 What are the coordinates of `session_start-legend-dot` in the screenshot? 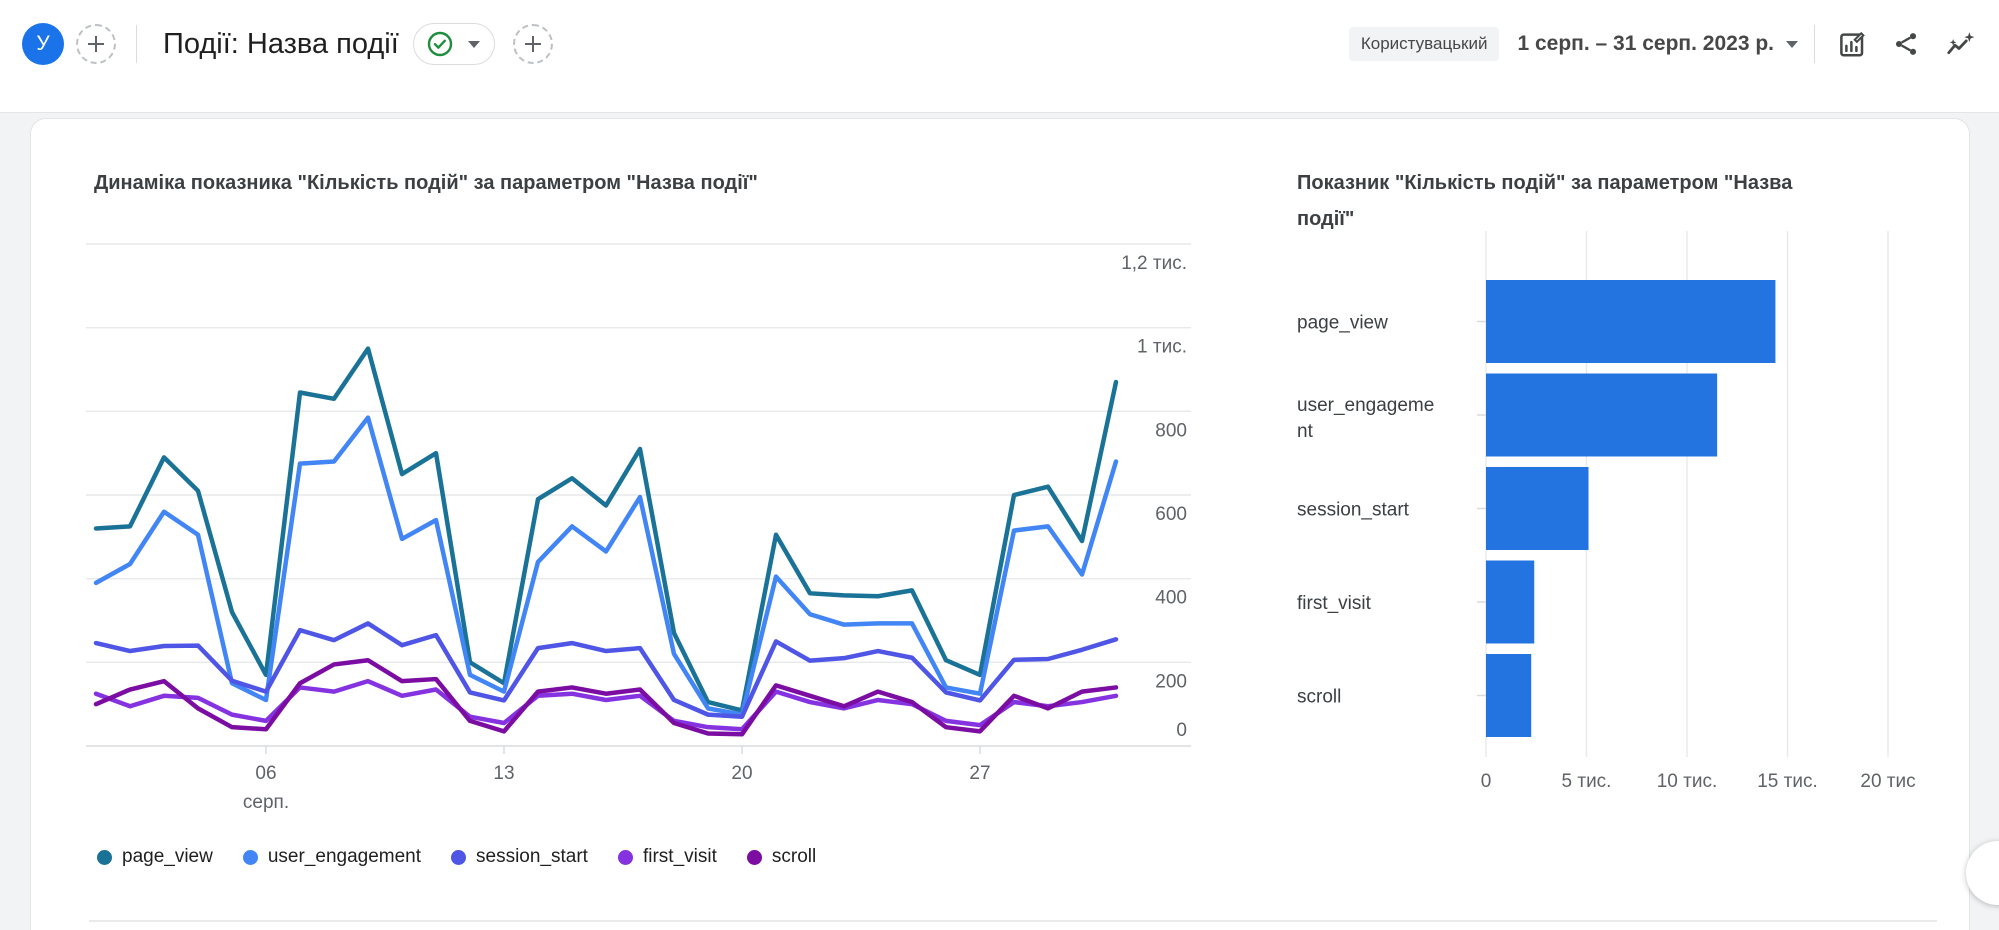 It's located at (459, 857).